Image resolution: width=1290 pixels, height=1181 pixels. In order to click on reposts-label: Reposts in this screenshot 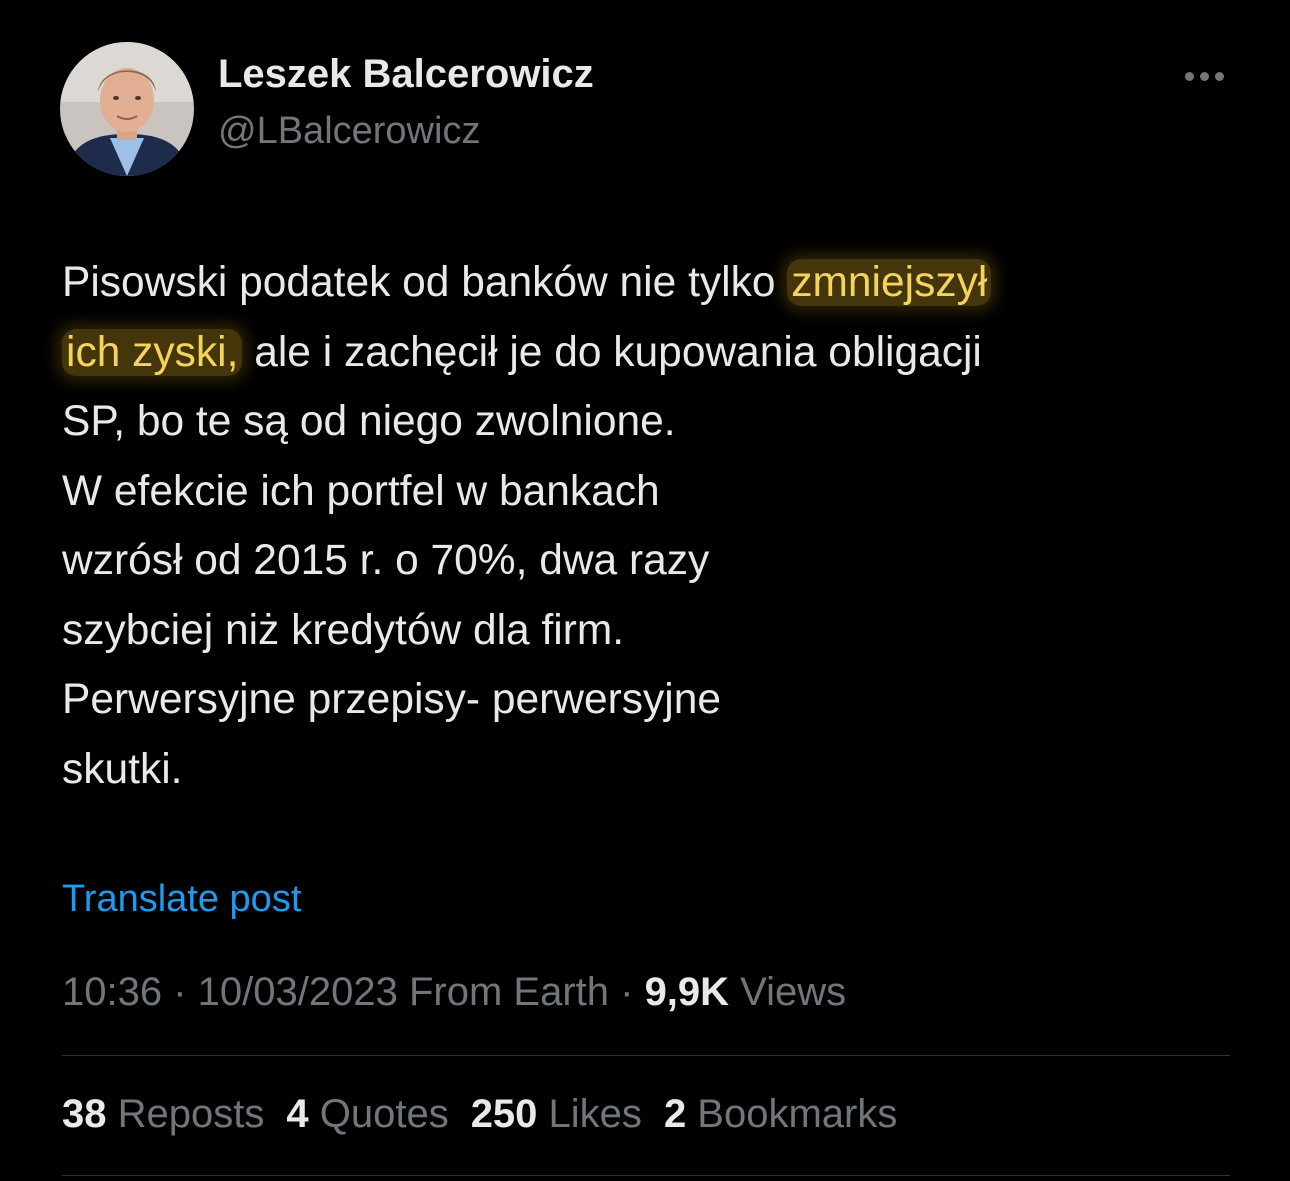, I will do `click(185, 1114)`.